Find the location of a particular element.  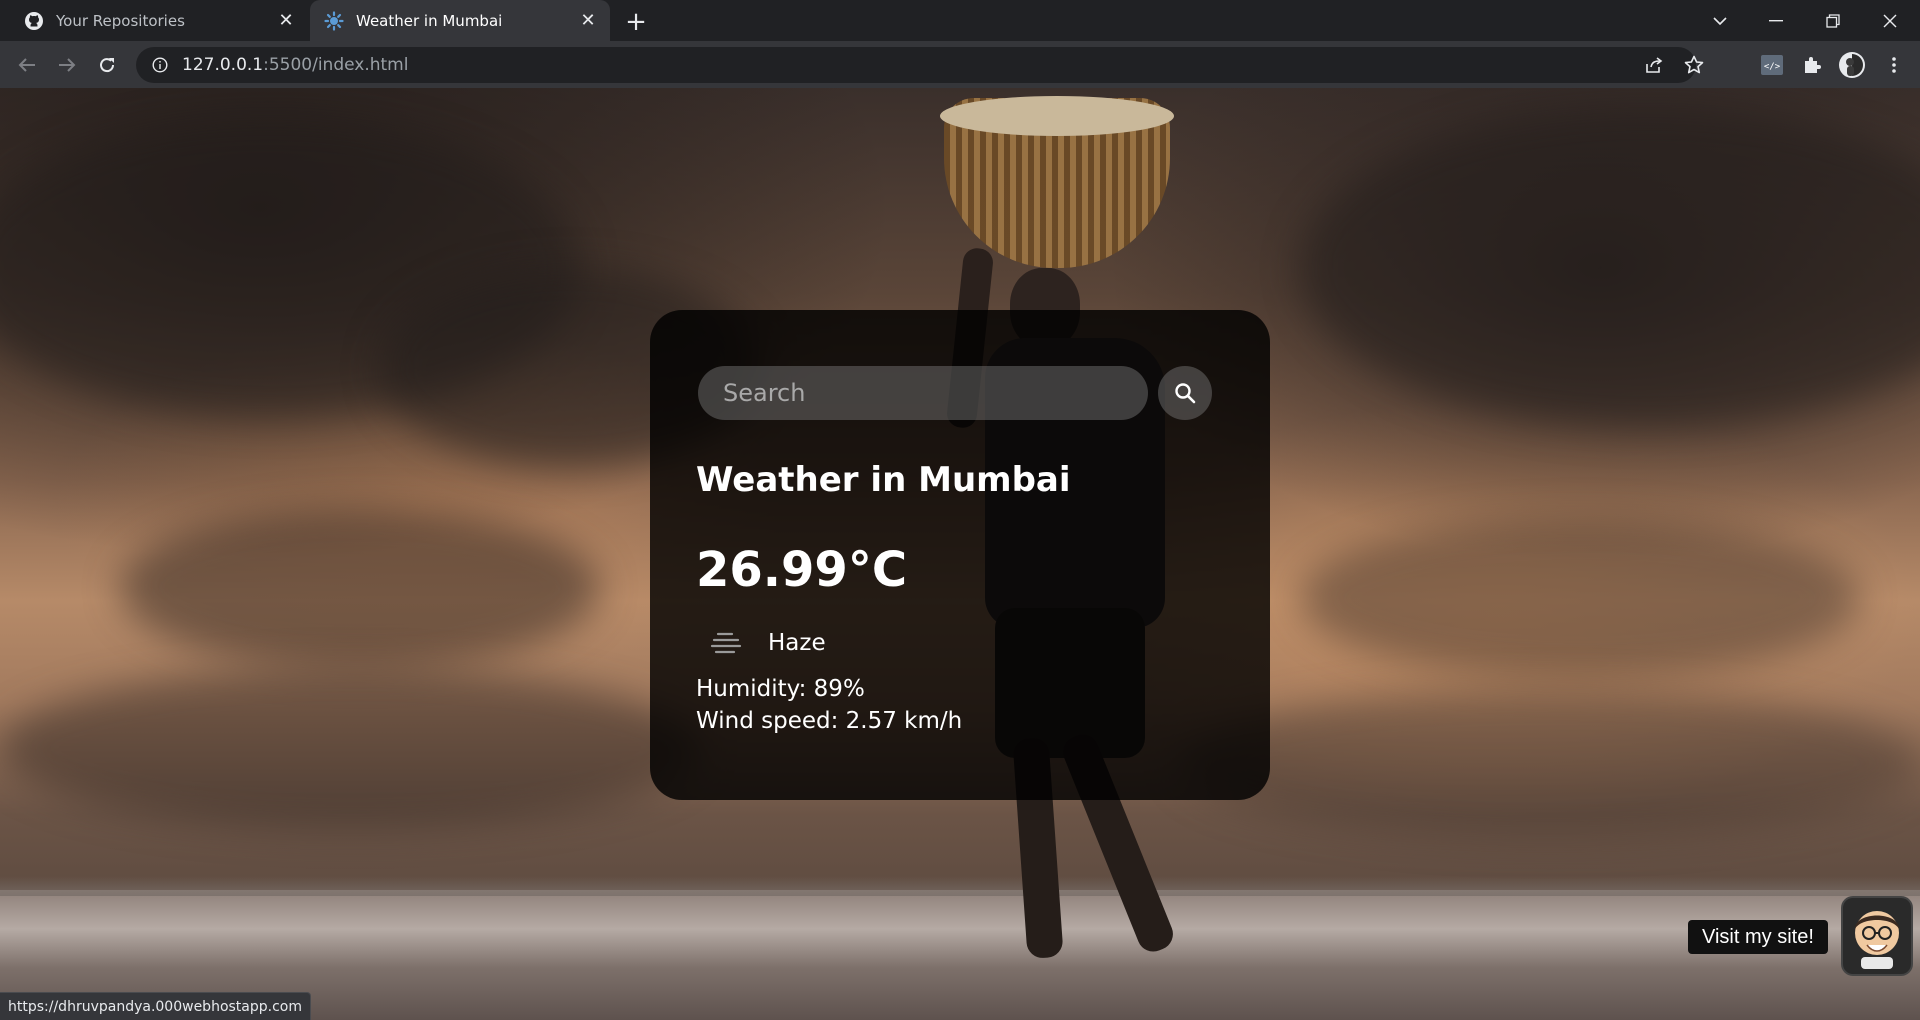

site-avatar-button is located at coordinates (1877, 936).